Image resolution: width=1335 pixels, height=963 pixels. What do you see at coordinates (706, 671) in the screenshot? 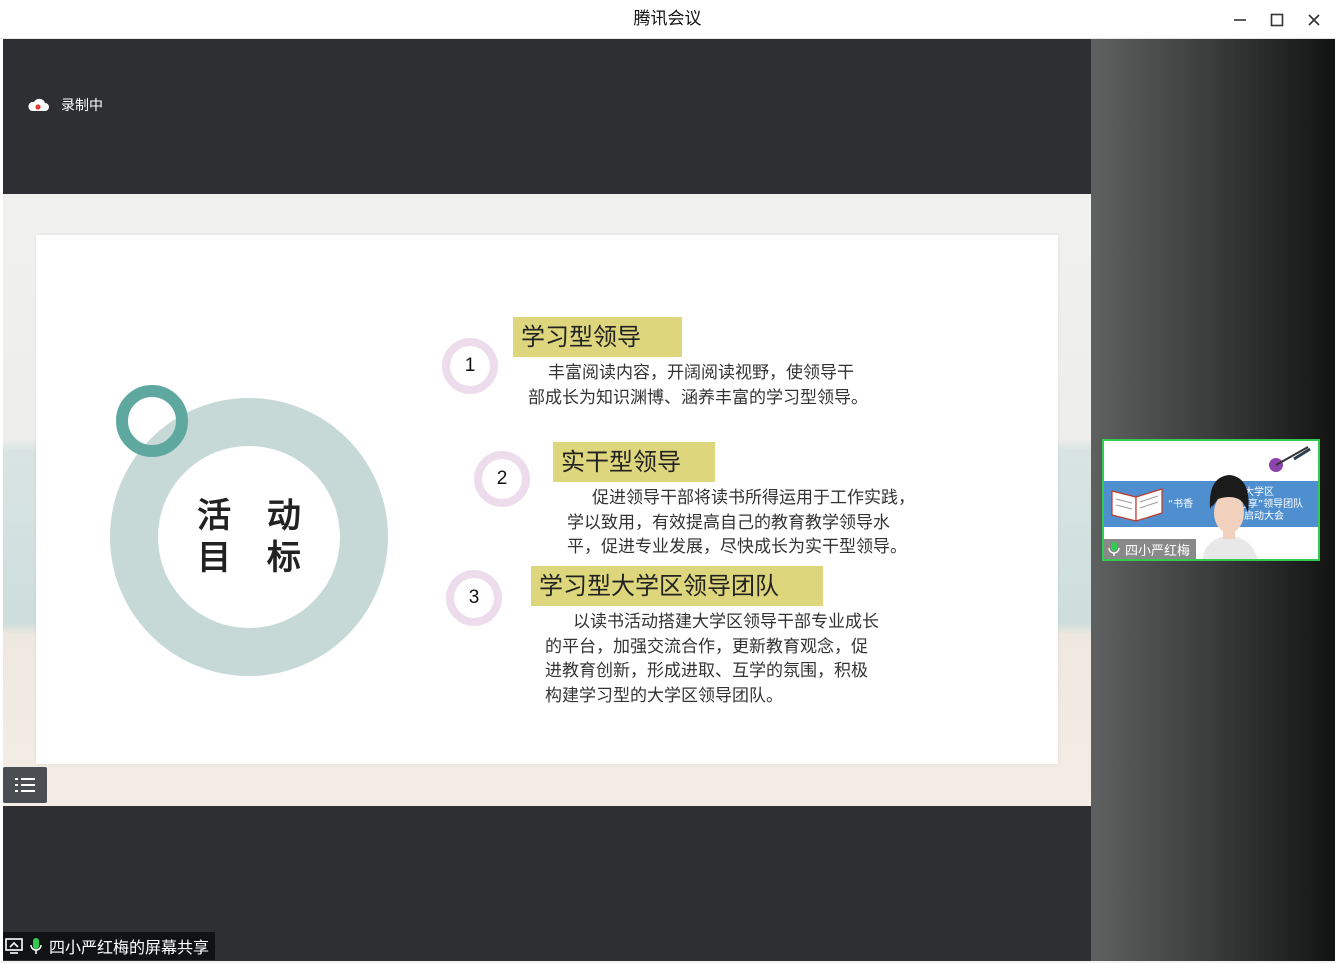
I see `item-3-line-3: 进教育创新，形成进取、互学的氛围，积极` at bounding box center [706, 671].